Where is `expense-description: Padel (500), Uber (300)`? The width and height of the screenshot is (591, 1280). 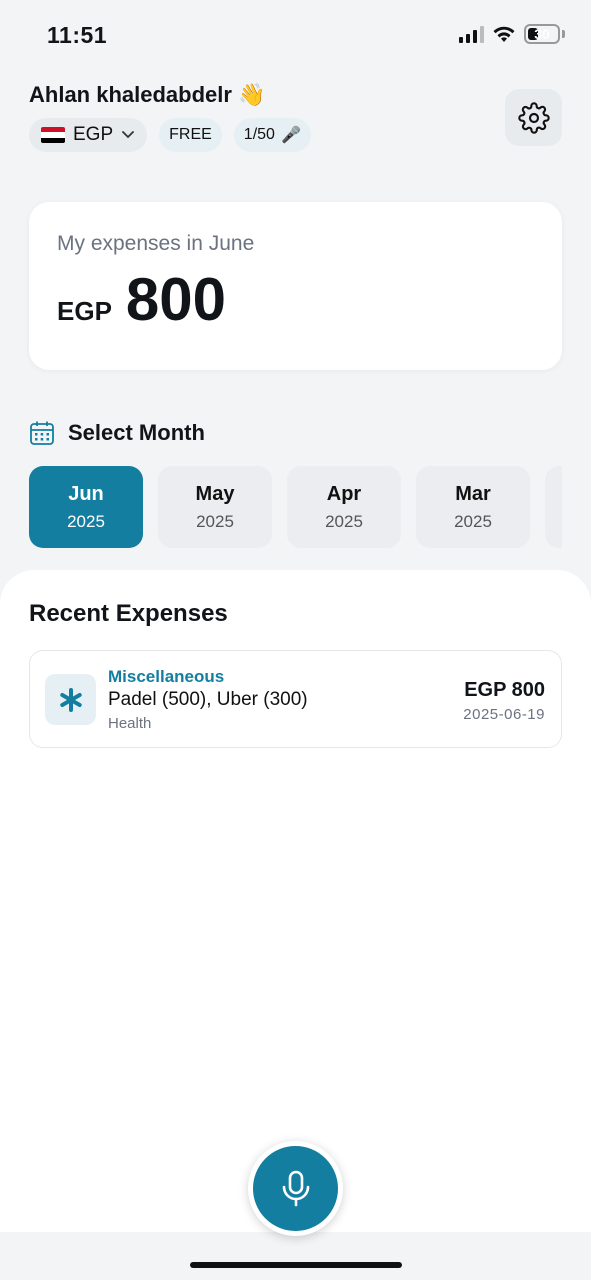 expense-description: Padel (500), Uber (300) is located at coordinates (208, 699).